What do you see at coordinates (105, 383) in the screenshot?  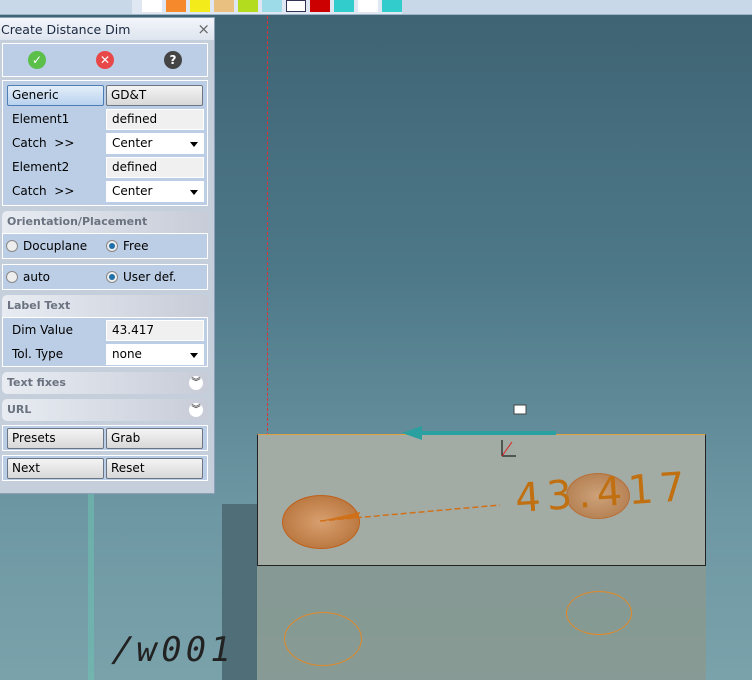 I see `text-fixes-header: Text fixes ︾` at bounding box center [105, 383].